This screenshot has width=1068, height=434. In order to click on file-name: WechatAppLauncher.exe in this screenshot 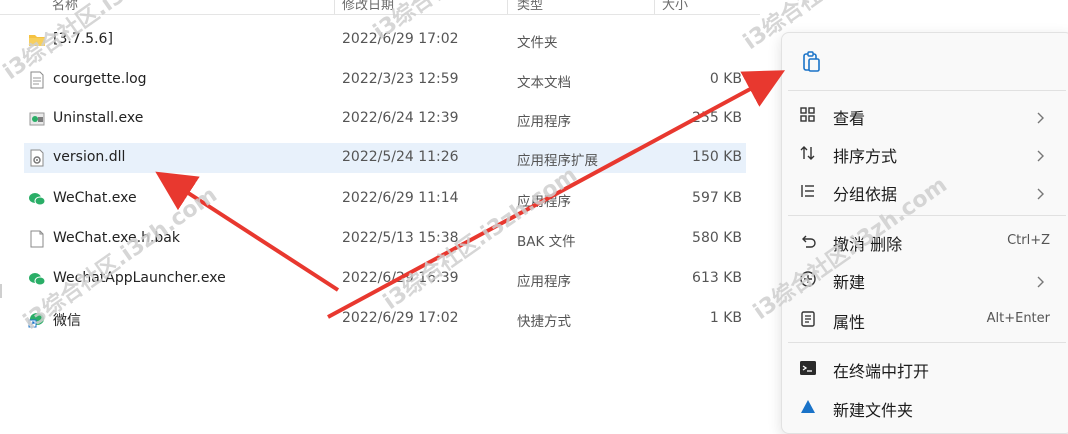, I will do `click(139, 278)`.